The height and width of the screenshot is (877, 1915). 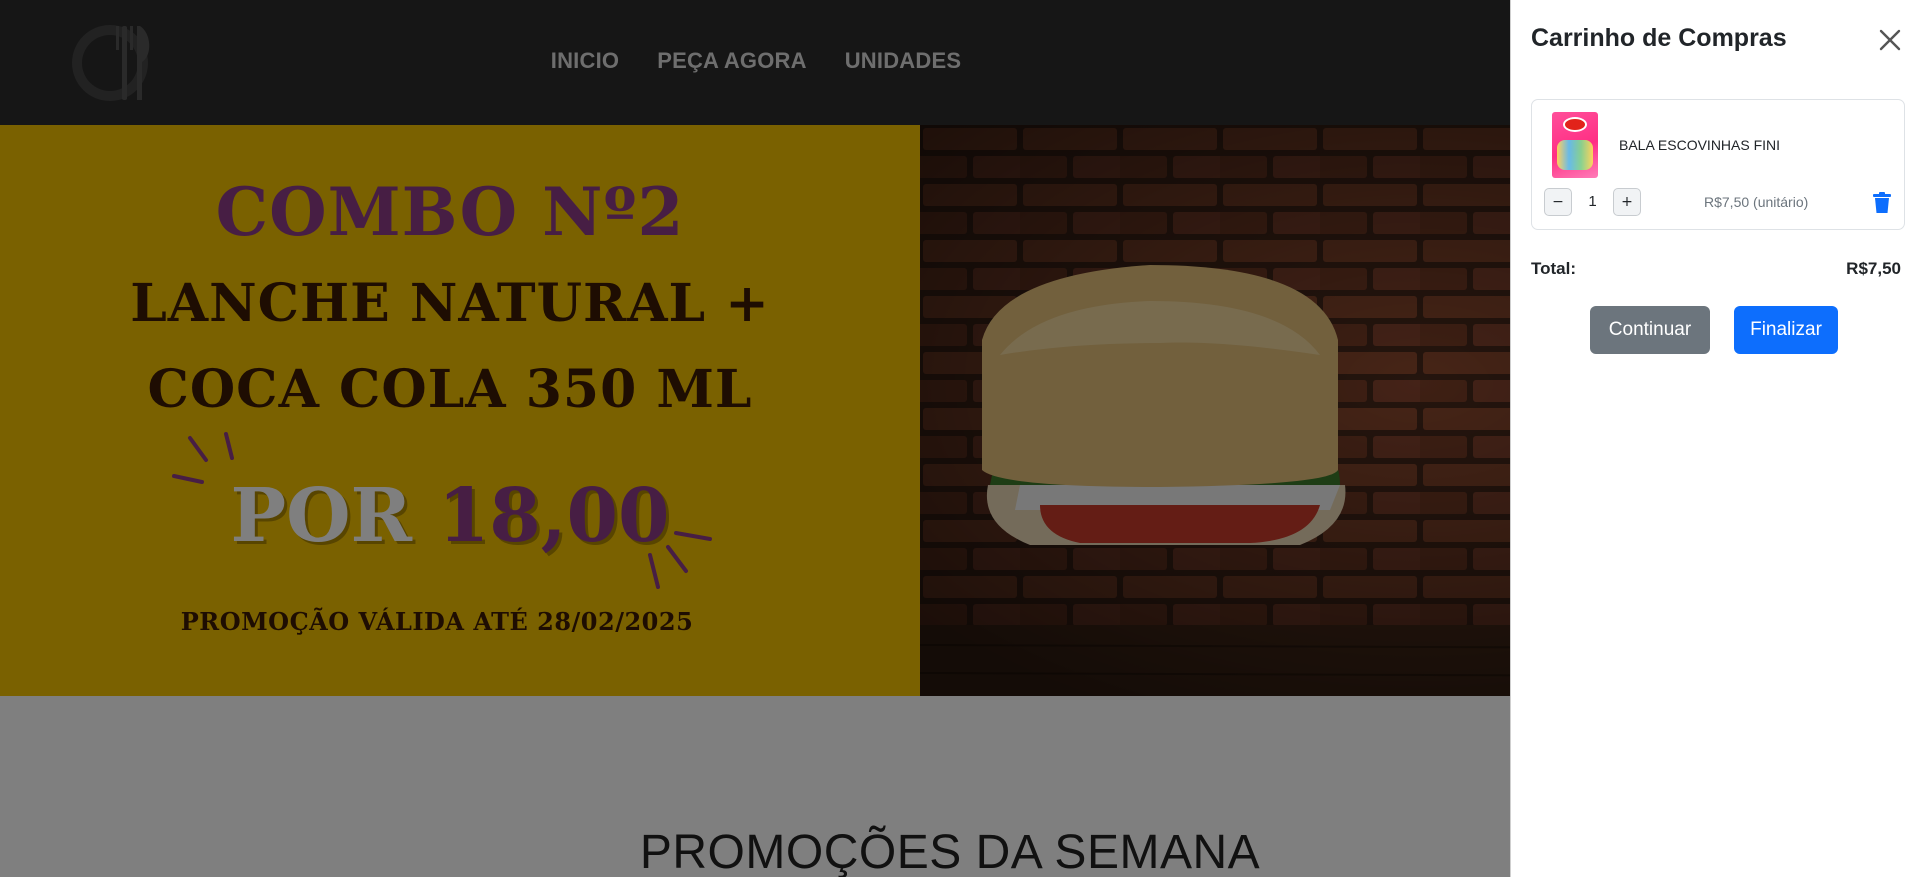 I want to click on quantity-value: 1, so click(x=1592, y=201).